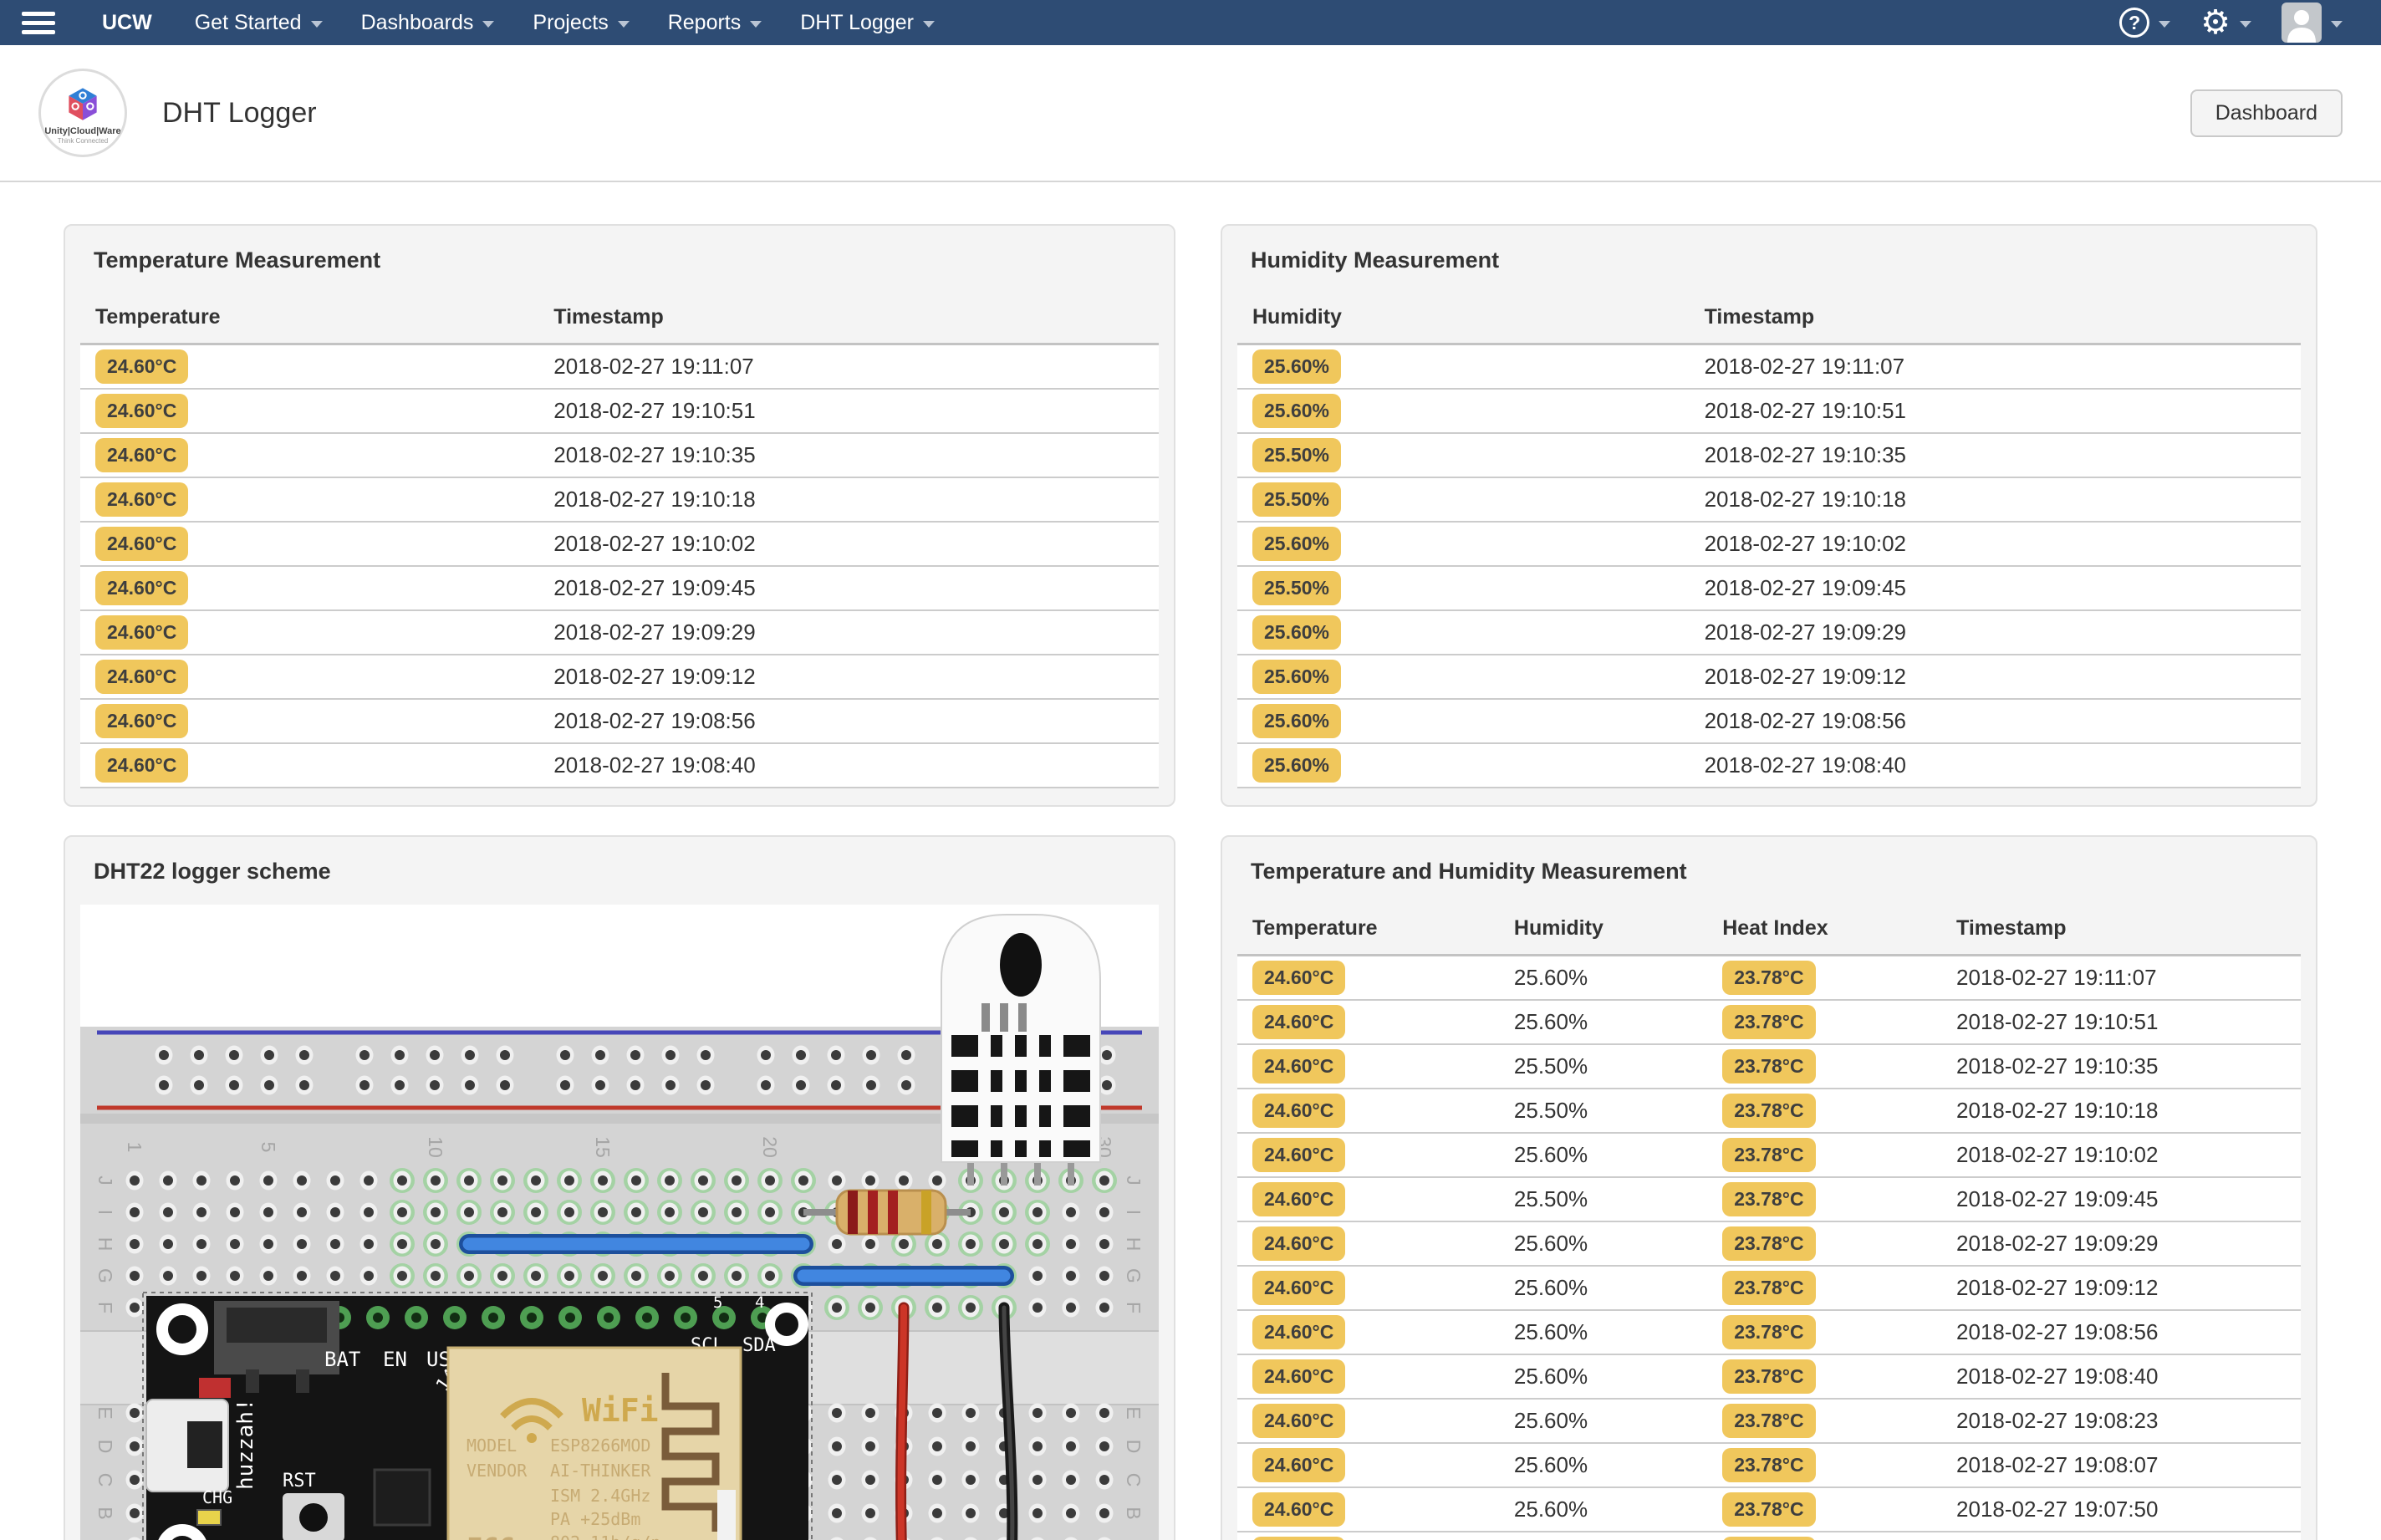  What do you see at coordinates (1805, 543) in the screenshot?
I see `text-cell: 2018-02-27 19:10:02` at bounding box center [1805, 543].